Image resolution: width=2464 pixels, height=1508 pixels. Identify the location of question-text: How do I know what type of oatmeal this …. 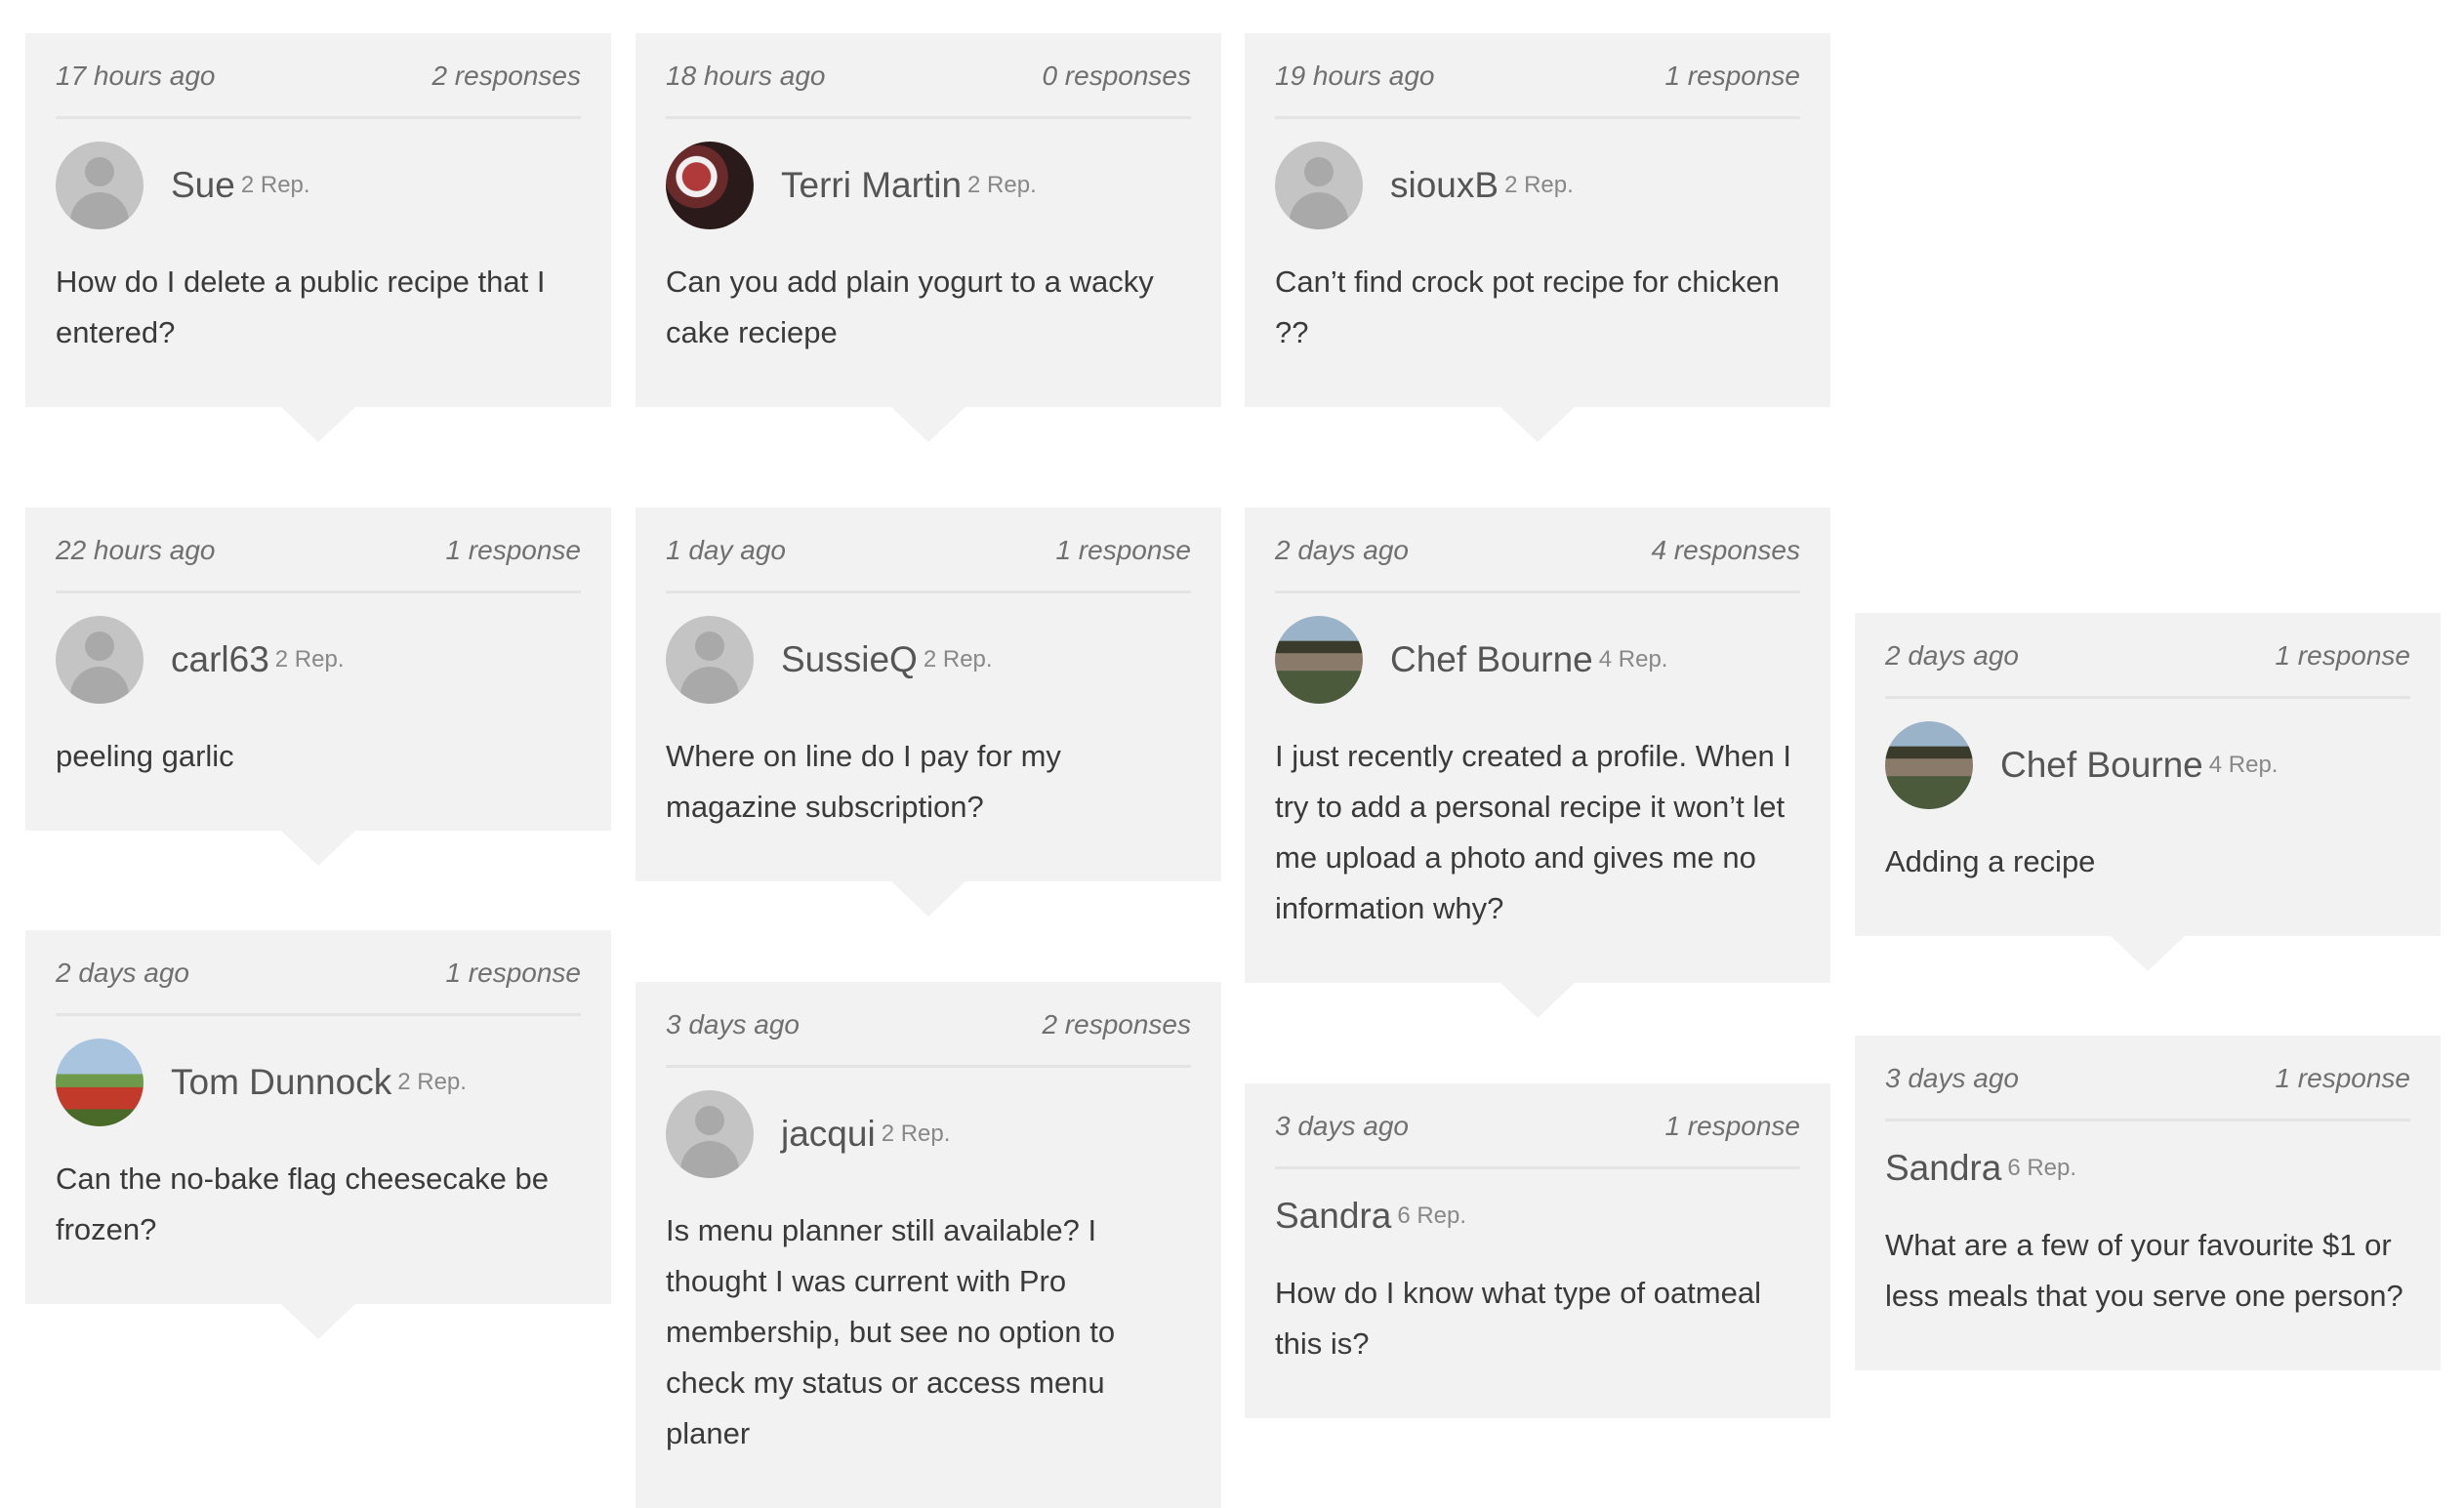
(1537, 1340).